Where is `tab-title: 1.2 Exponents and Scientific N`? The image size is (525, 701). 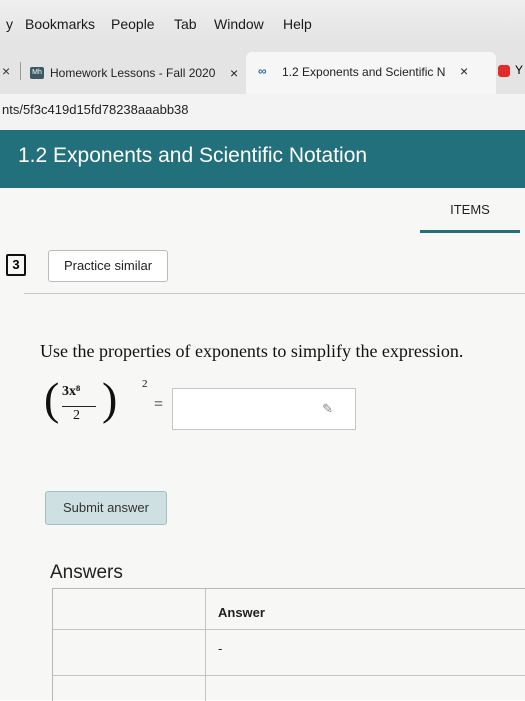 tab-title: 1.2 Exponents and Scientific N is located at coordinates (364, 72).